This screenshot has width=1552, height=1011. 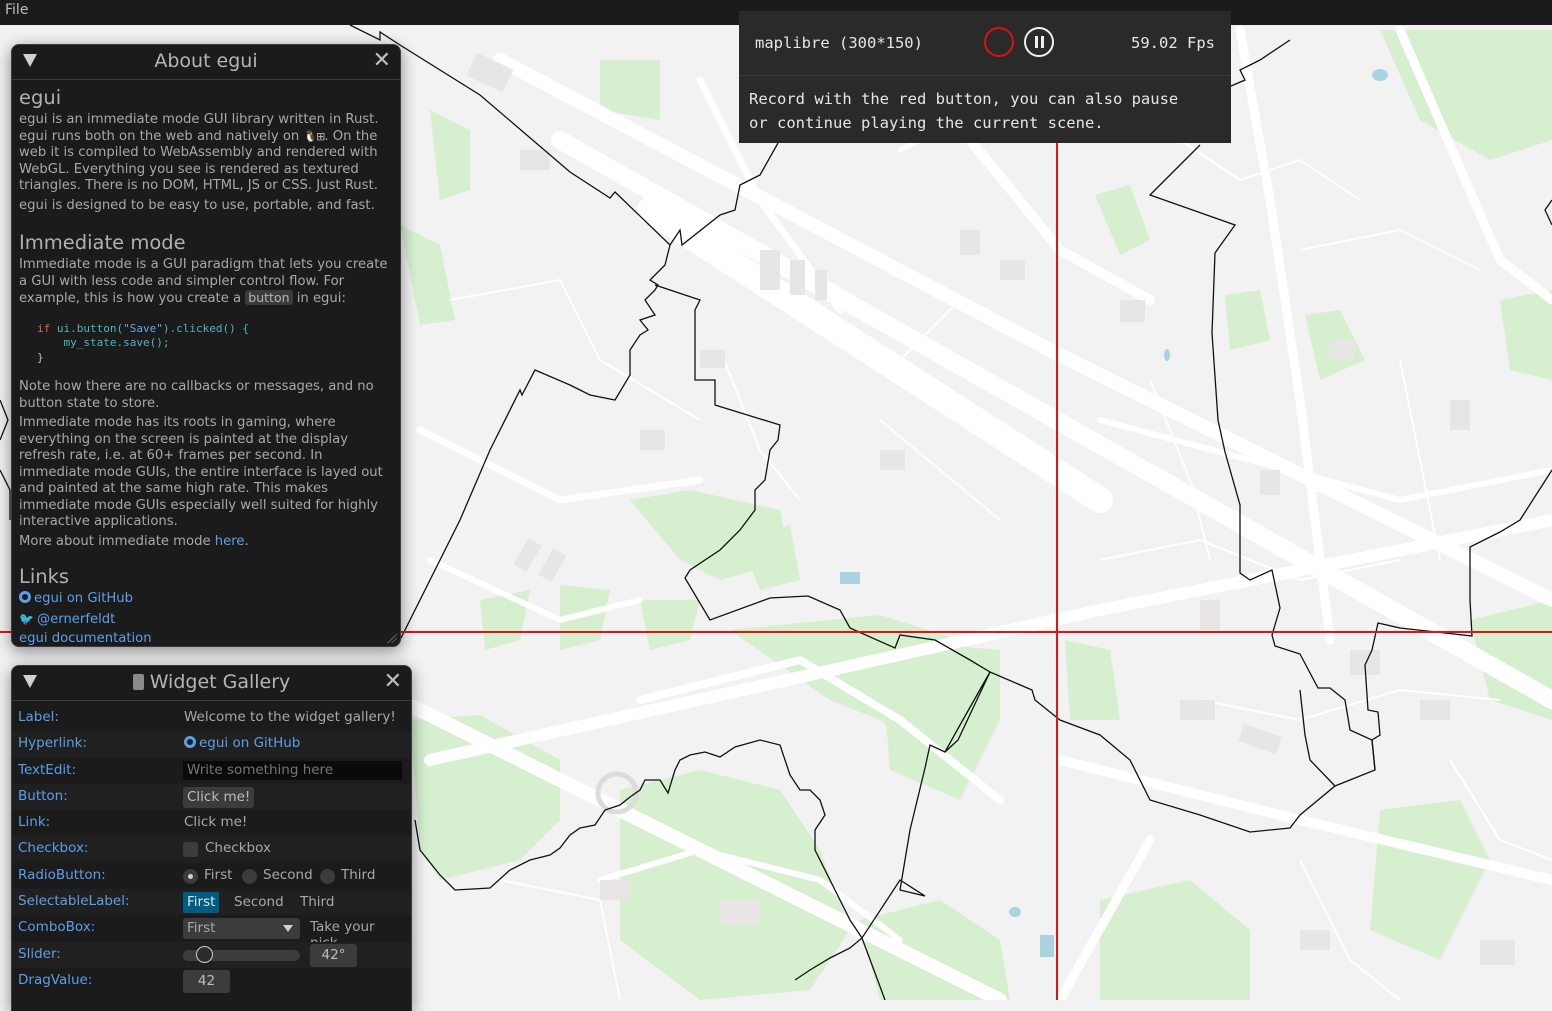 I want to click on more-about-suffix: ., so click(x=246, y=541).